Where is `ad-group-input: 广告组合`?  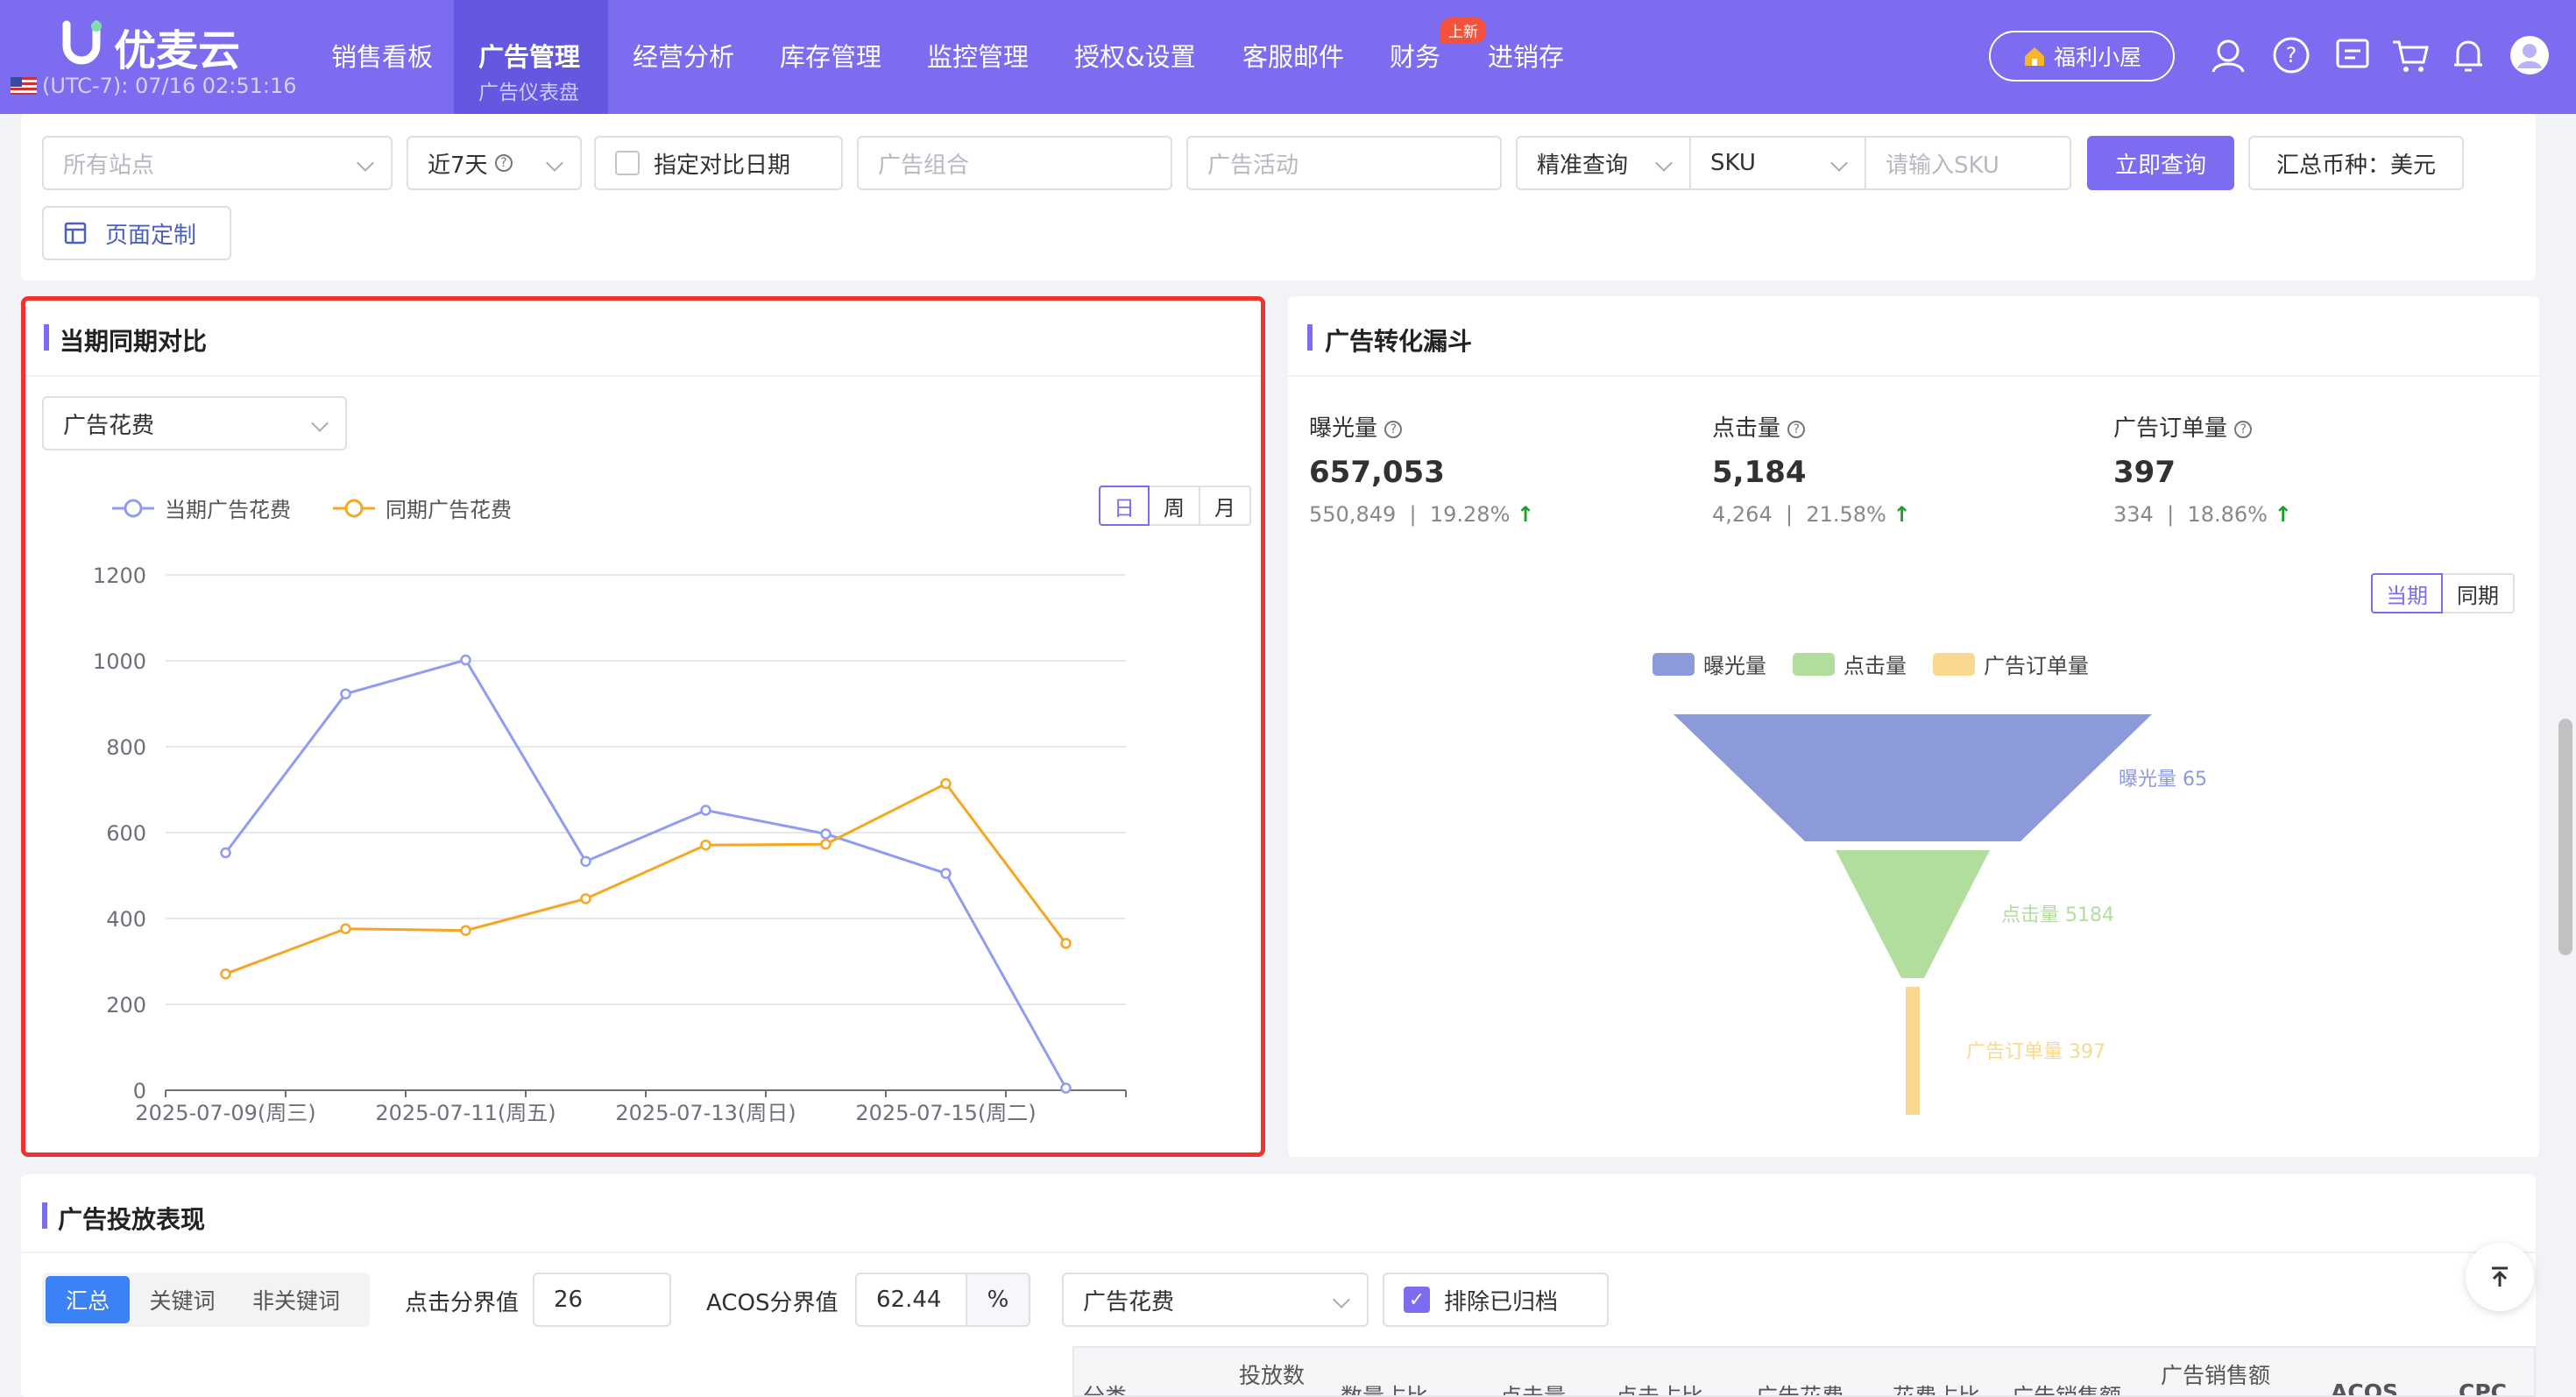
ad-group-input: 广告组合 is located at coordinates (1014, 163).